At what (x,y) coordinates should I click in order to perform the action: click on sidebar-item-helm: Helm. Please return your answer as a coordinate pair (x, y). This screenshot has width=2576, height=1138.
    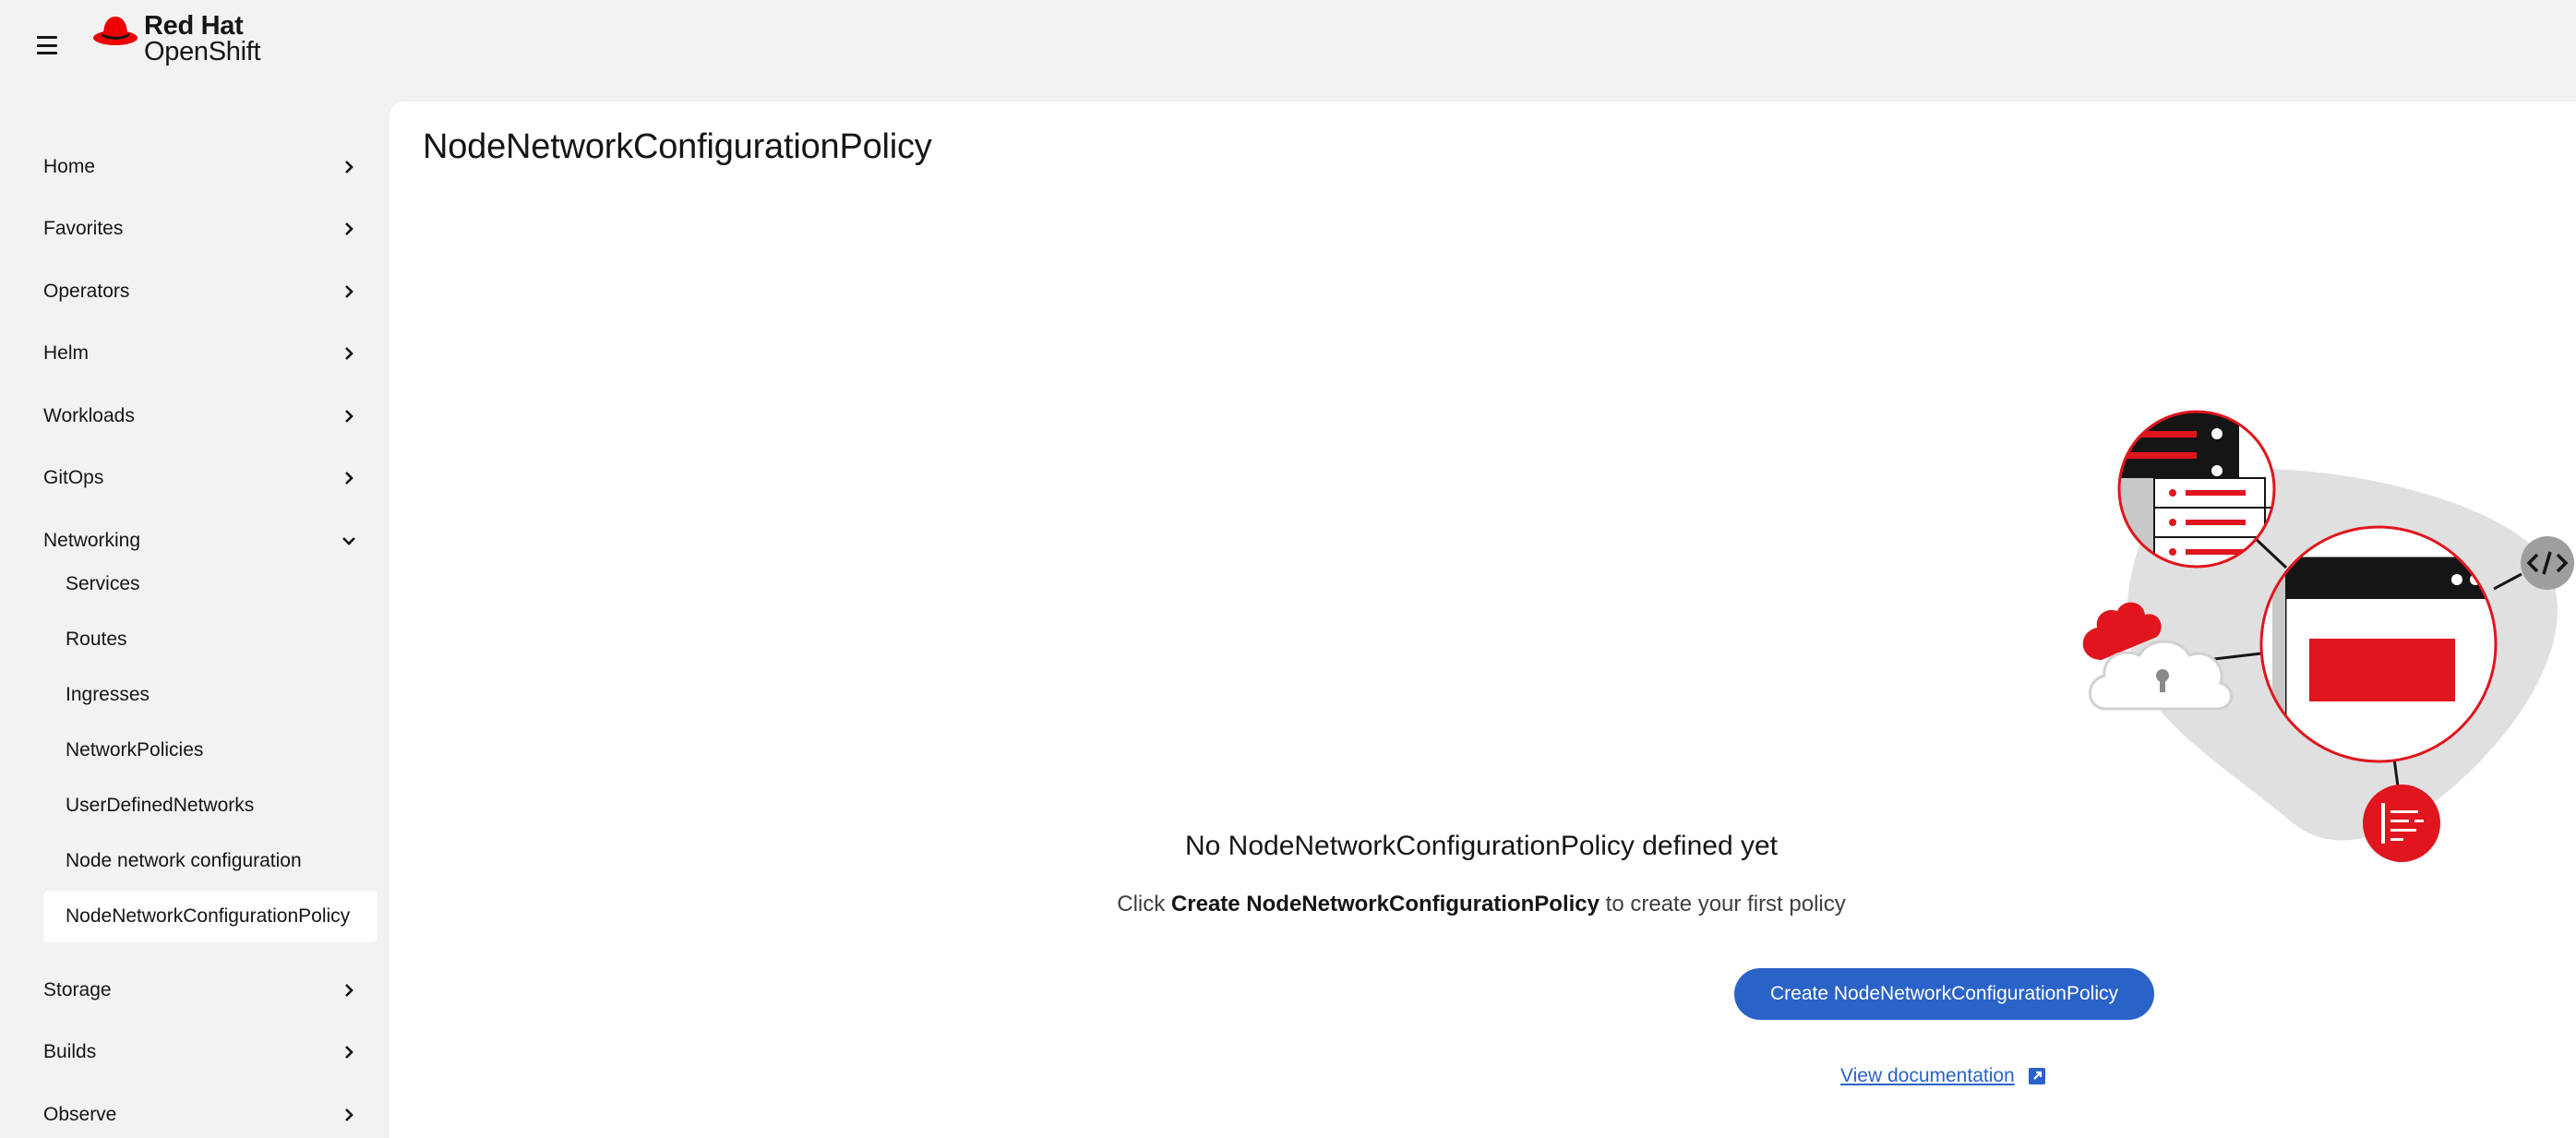
    Looking at the image, I should click on (199, 353).